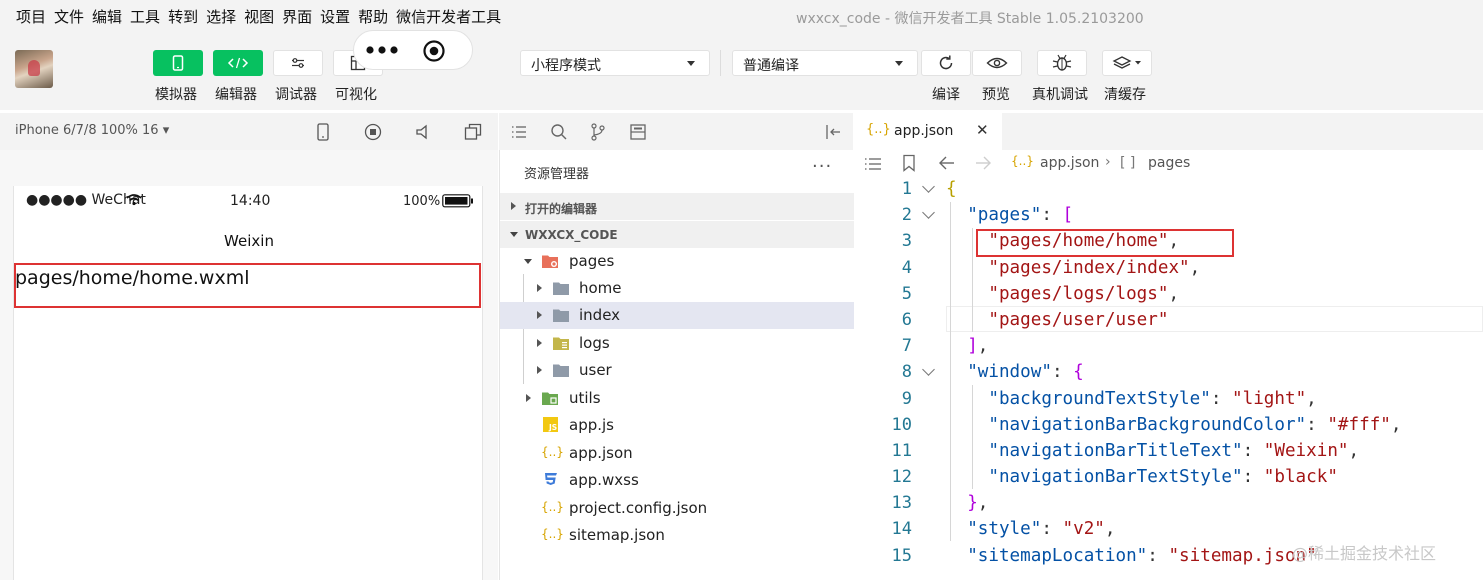 This screenshot has height=580, width=1483. I want to click on phone-icon, so click(323, 132).